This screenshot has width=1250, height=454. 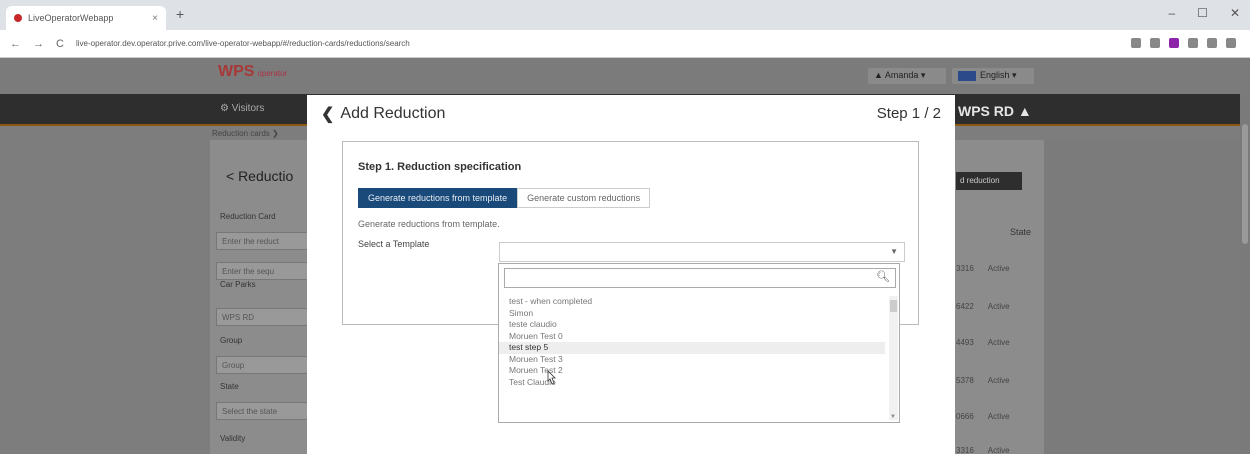 What do you see at coordinates (967, 75) in the screenshot?
I see `flag-icon` at bounding box center [967, 75].